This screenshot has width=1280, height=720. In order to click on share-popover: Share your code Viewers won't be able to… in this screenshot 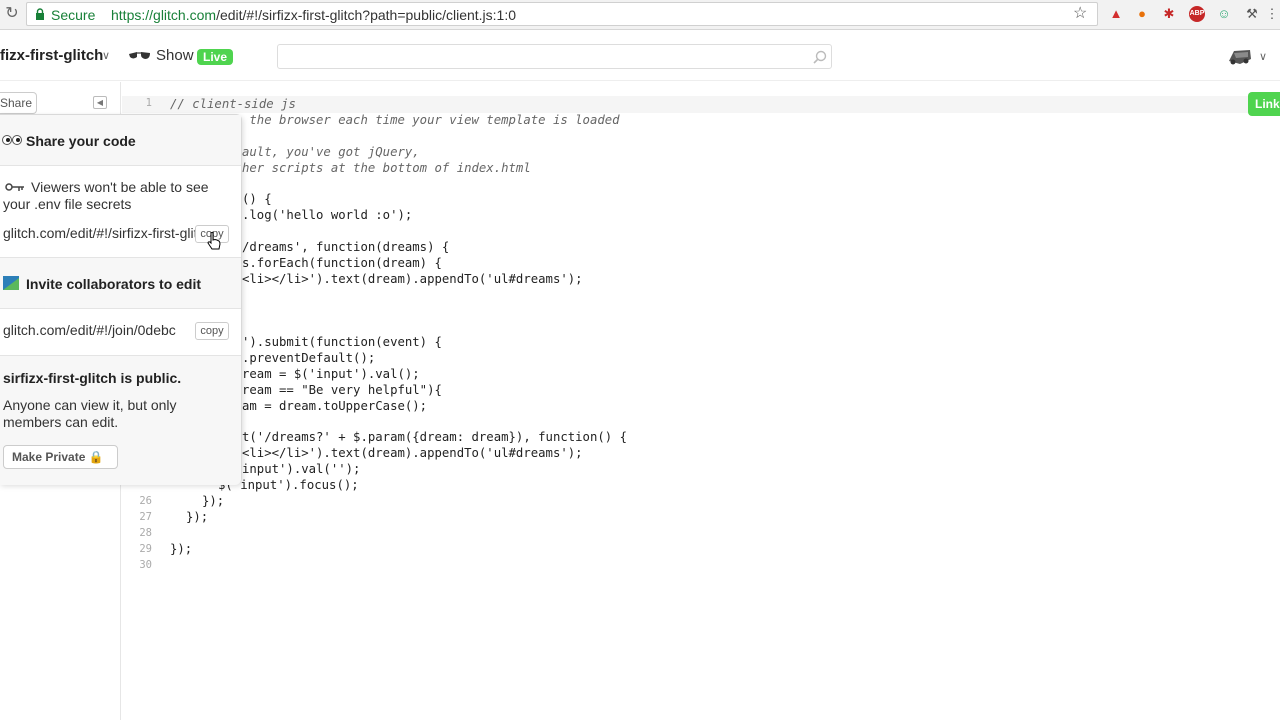, I will do `click(121, 299)`.